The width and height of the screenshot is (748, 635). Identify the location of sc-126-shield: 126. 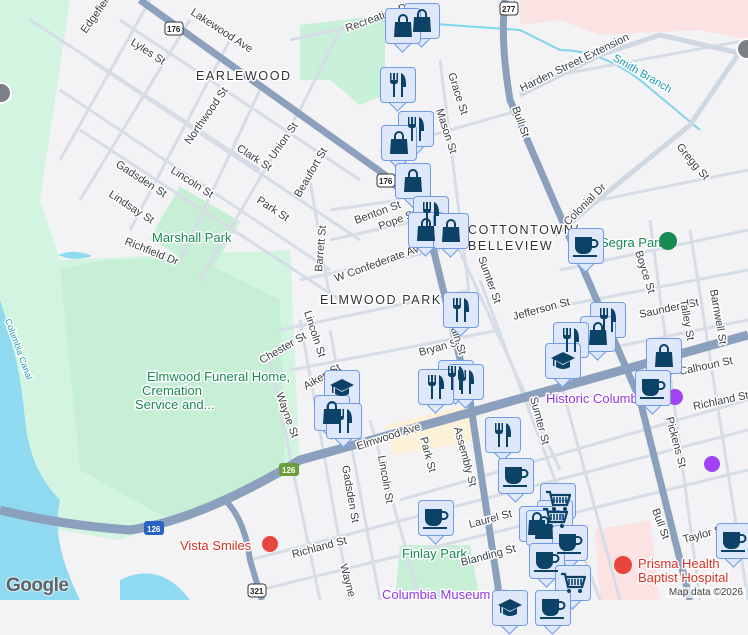
(289, 469).